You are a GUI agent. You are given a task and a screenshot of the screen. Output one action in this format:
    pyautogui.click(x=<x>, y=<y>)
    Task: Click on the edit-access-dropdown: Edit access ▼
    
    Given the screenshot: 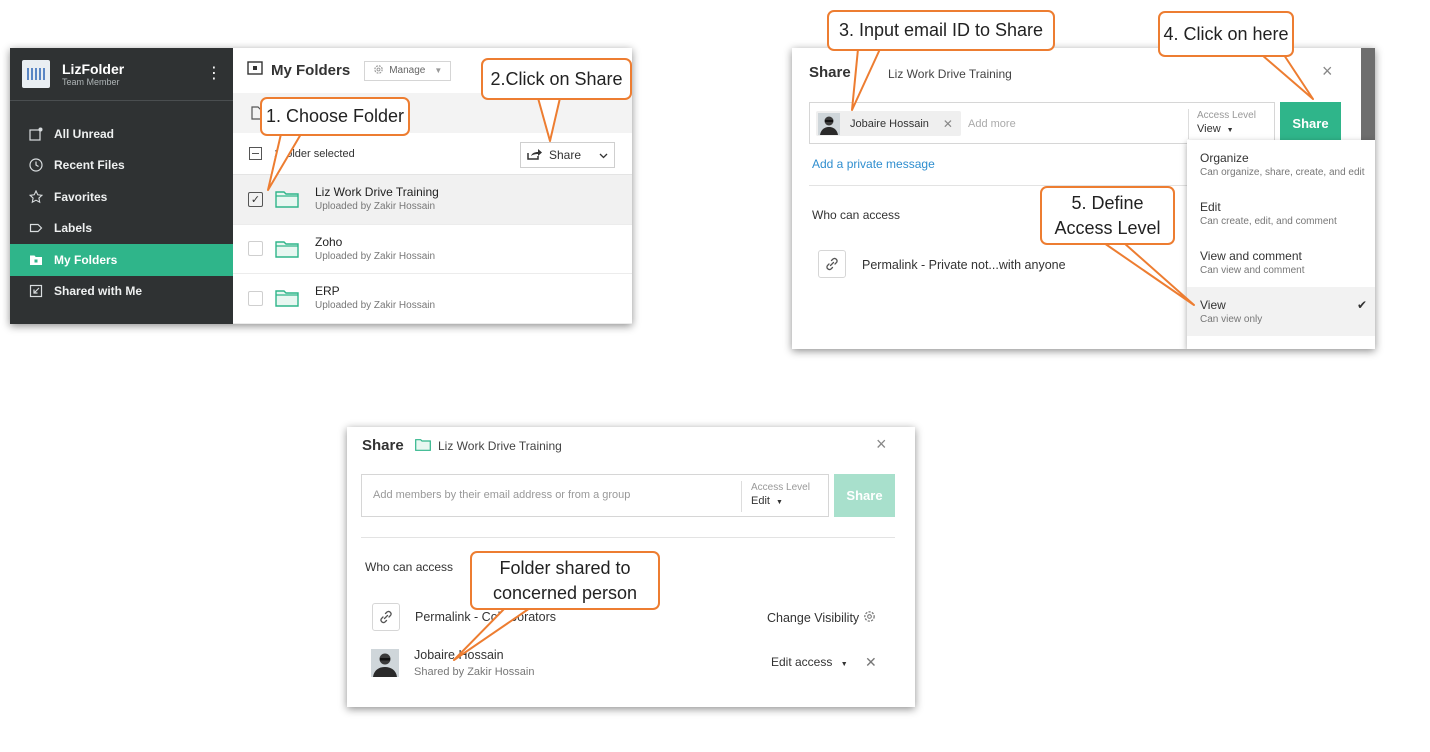 What is the action you would take?
    pyautogui.click(x=809, y=662)
    